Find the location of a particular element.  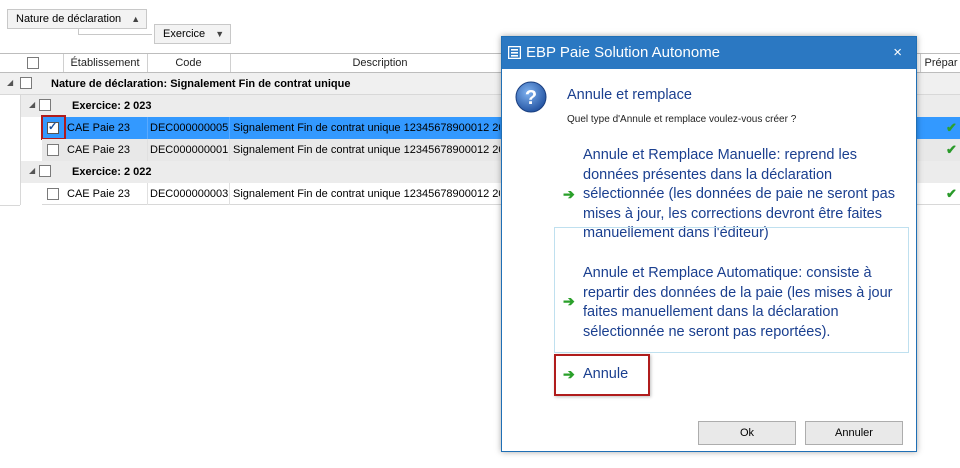

option-annule-label: Annule is located at coordinates (606, 374).